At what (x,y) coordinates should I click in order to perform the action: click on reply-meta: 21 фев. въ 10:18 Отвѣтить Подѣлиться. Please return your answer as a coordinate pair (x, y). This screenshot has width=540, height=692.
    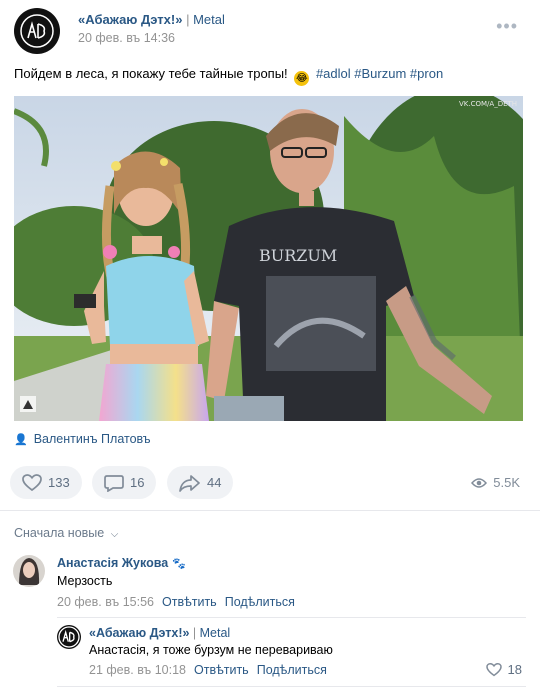
    Looking at the image, I should click on (208, 670).